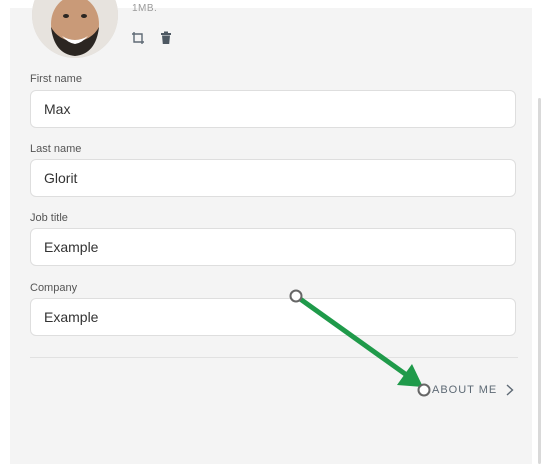 This screenshot has height=473, width=542. I want to click on first-name-label: First name, so click(56, 79).